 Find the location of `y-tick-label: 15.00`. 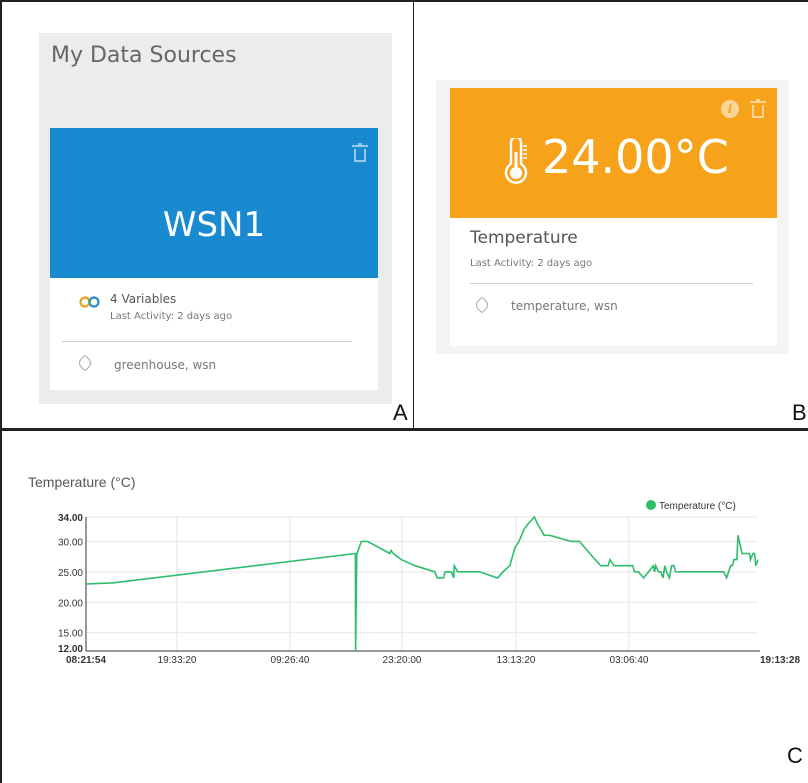

y-tick-label: 15.00 is located at coordinates (70, 634).